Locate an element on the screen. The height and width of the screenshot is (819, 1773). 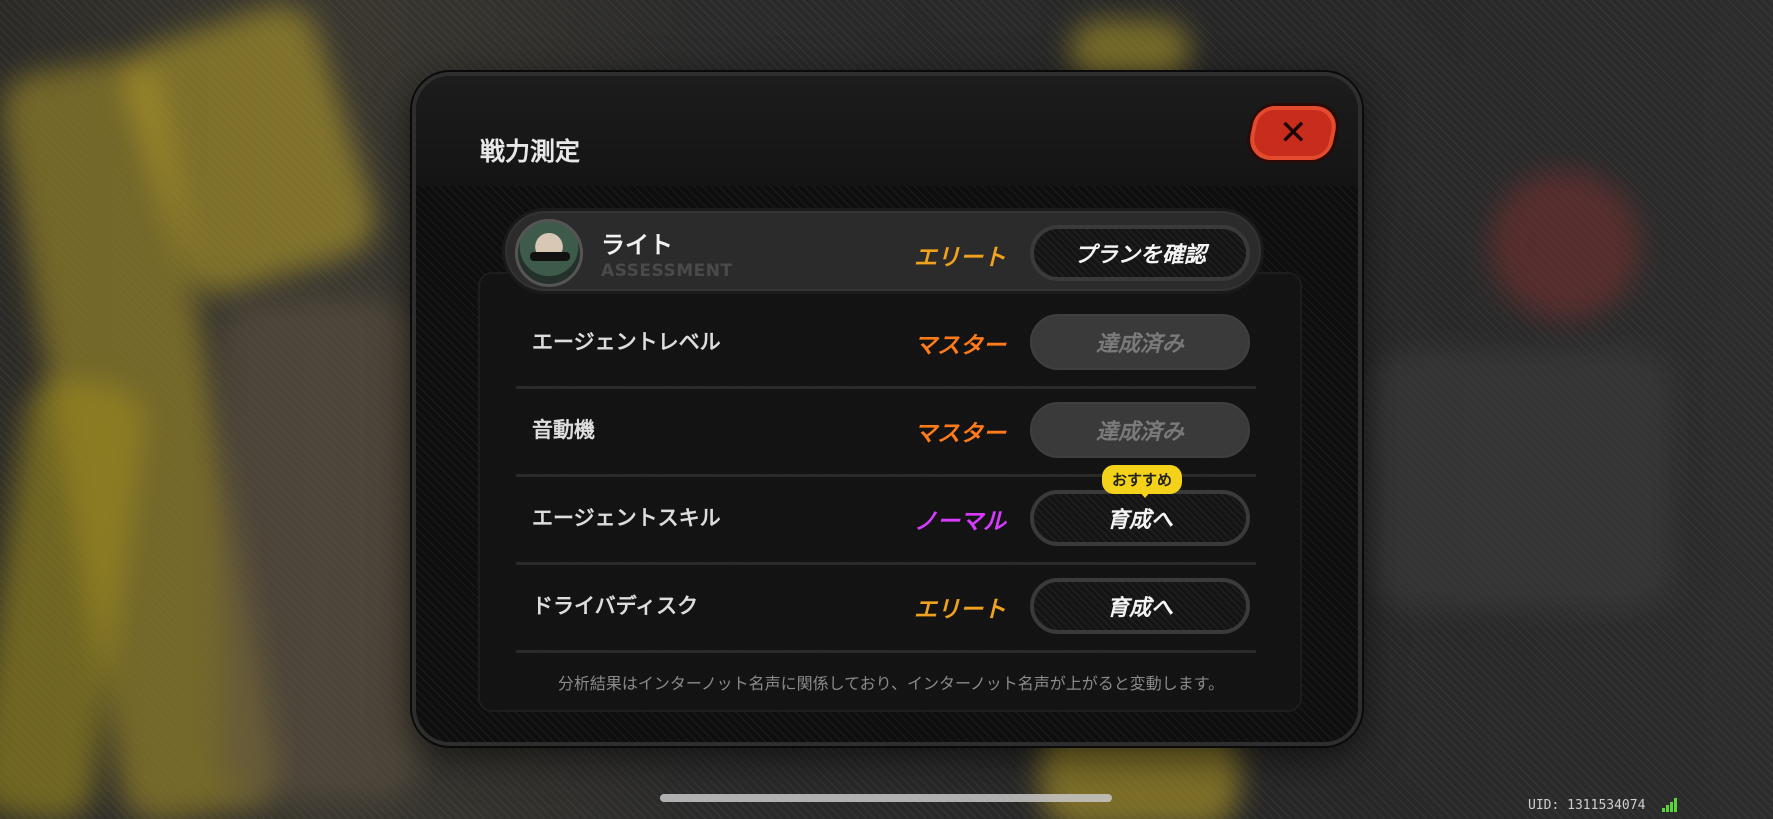
character-subtitle: ASSESSMENT is located at coordinates (667, 271).